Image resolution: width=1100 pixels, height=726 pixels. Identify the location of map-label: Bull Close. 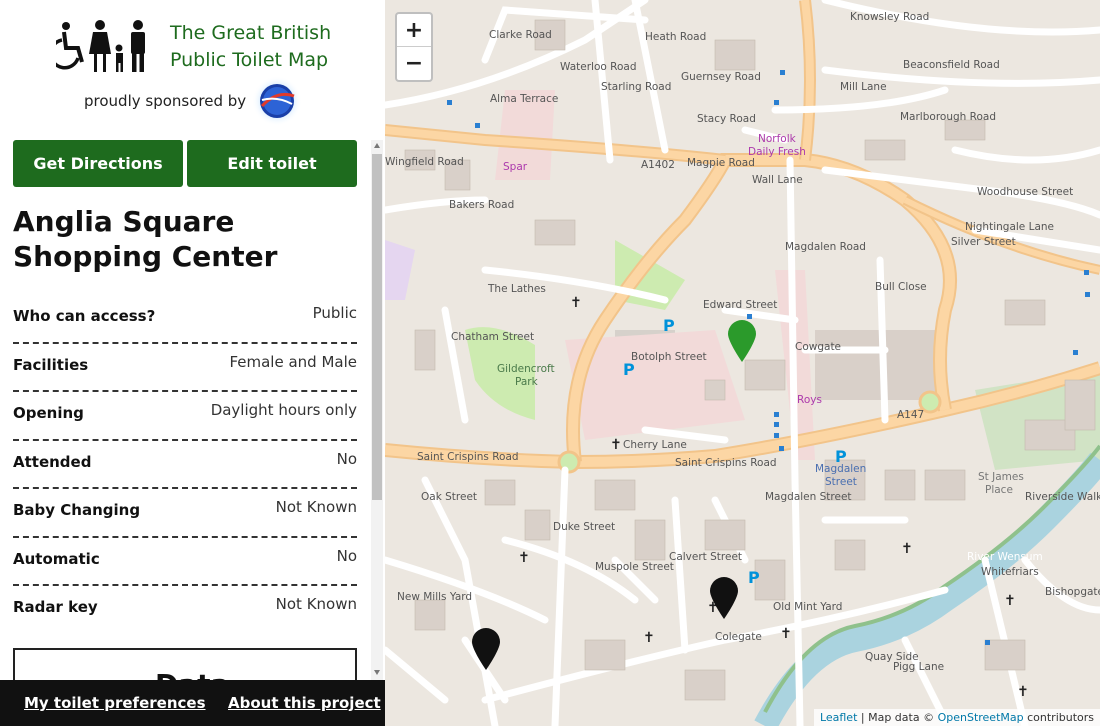
(901, 287).